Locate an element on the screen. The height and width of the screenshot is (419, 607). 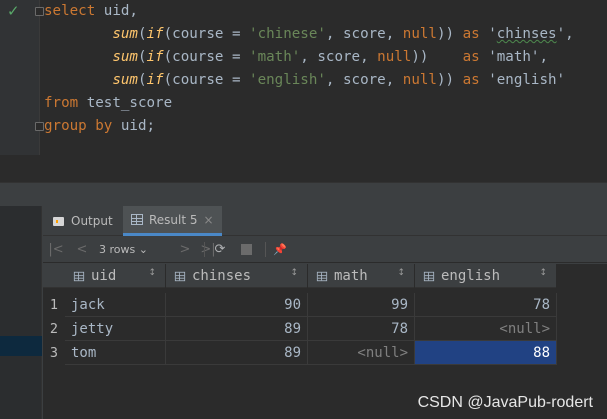
row-number: 3 is located at coordinates (54, 353).